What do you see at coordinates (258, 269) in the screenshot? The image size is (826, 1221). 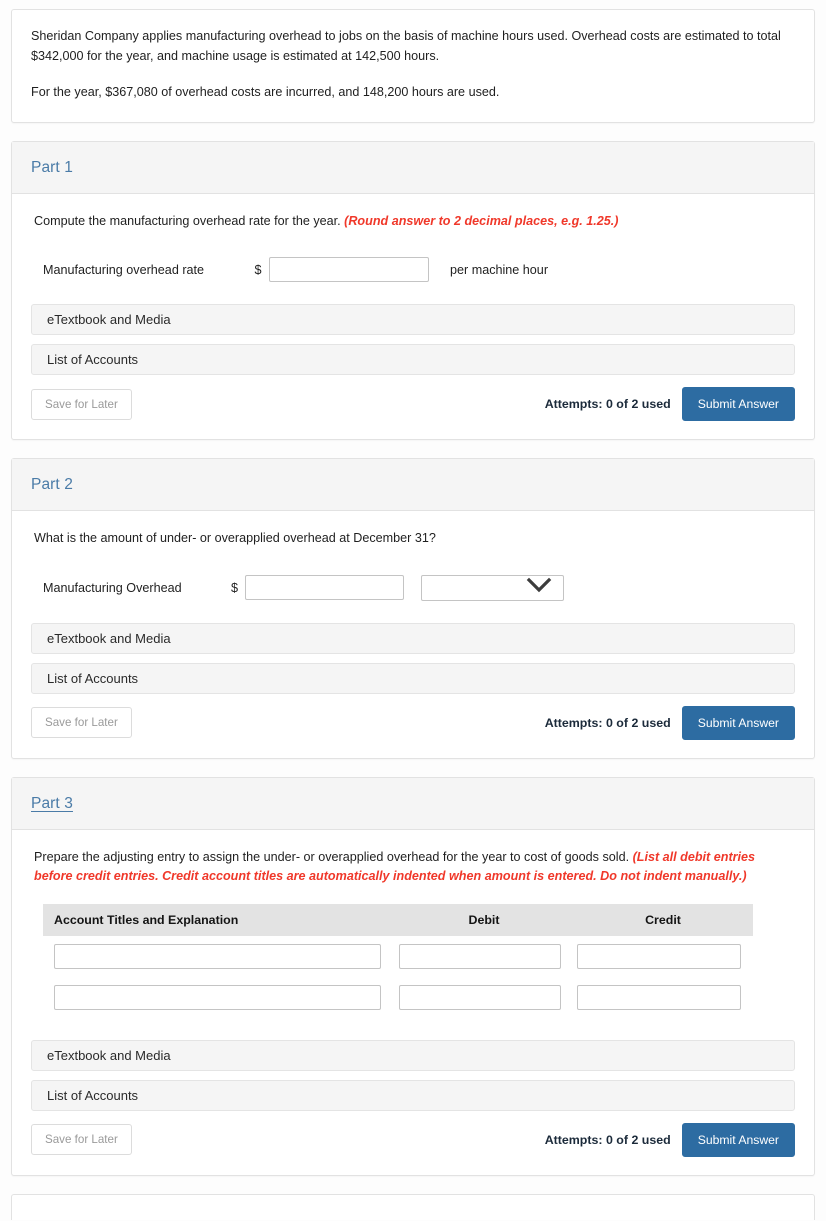 I see `part-1-dollar-sign: $` at bounding box center [258, 269].